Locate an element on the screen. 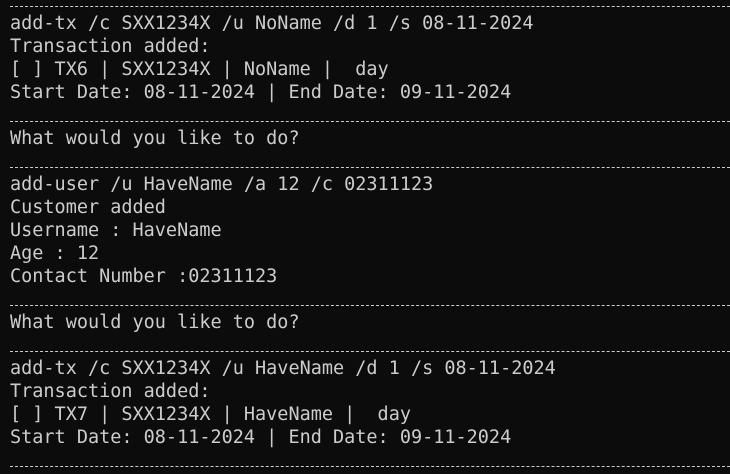  output-line: Age : 12 is located at coordinates (55, 253).